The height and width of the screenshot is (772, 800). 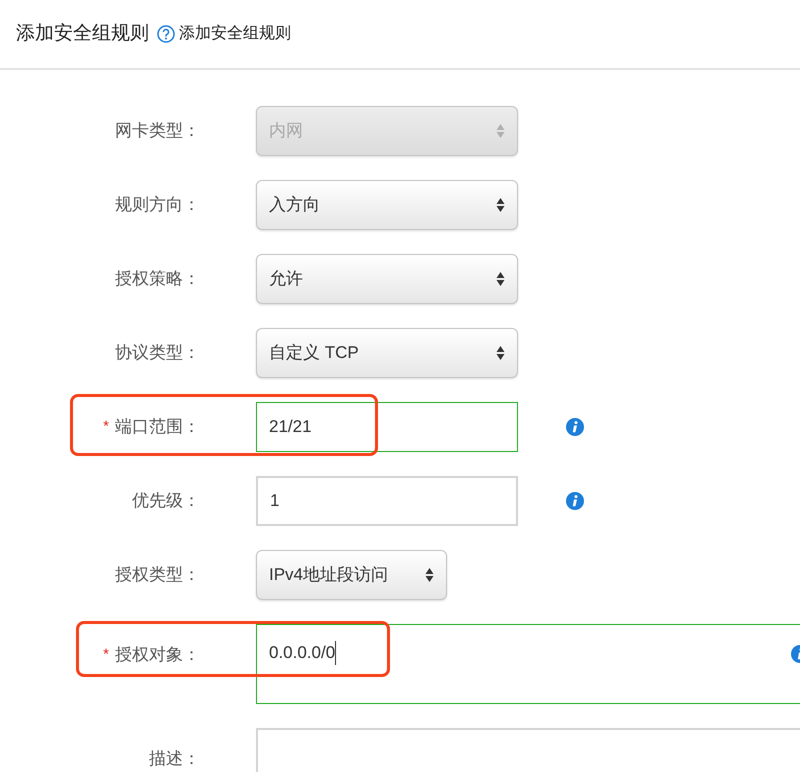 What do you see at coordinates (166, 501) in the screenshot?
I see `field-label: 优先级：` at bounding box center [166, 501].